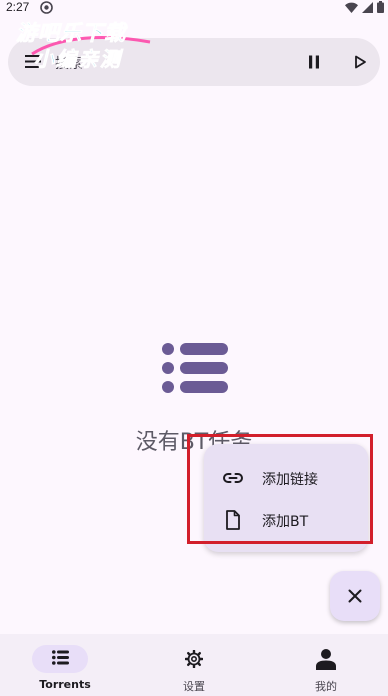  Describe the element at coordinates (360, 62) in the screenshot. I see `play-icon` at that location.